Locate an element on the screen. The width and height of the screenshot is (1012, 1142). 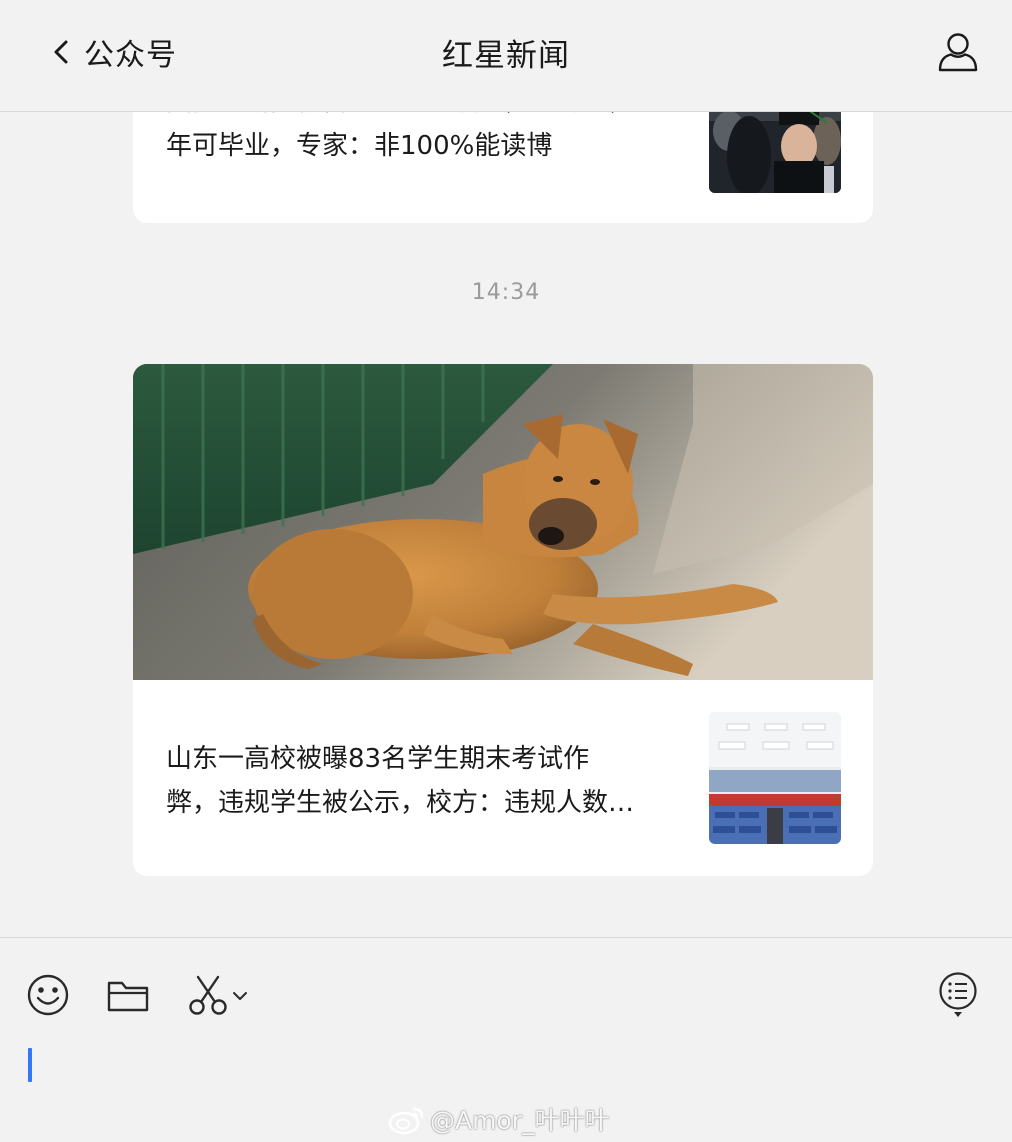
page-title: 红星新闻 is located at coordinates (506, 56).